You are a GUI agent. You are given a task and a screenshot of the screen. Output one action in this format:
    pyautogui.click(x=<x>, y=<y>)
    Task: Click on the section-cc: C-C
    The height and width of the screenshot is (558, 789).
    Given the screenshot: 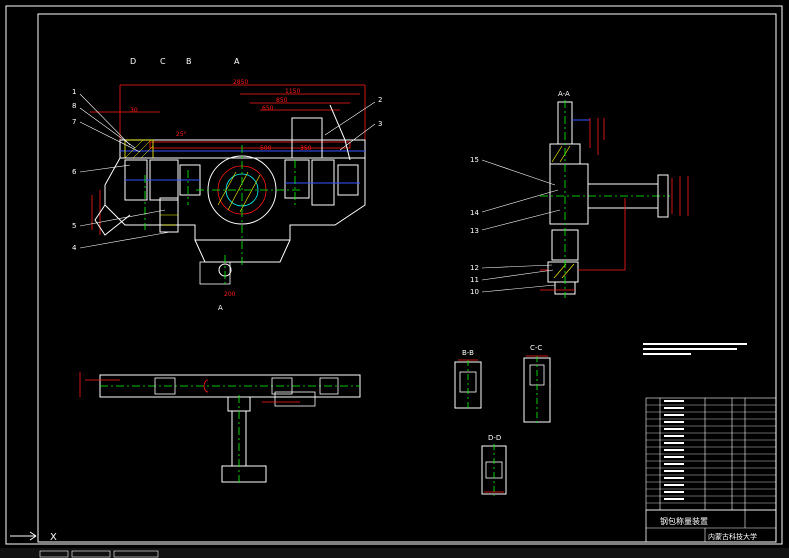 What is the action you would take?
    pyautogui.click(x=537, y=384)
    